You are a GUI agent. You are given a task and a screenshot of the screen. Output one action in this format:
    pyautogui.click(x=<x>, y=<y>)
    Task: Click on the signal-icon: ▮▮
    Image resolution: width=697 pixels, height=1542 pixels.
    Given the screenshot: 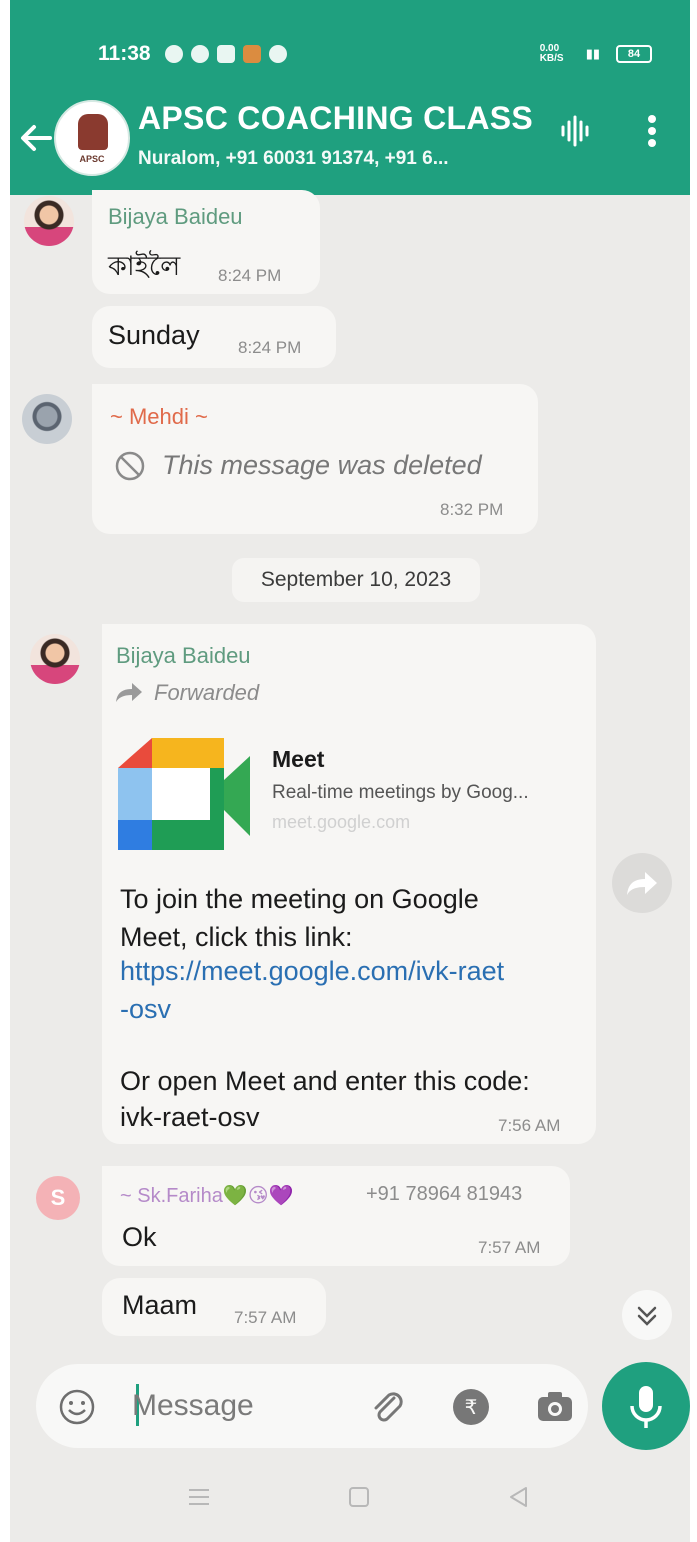 What is the action you would take?
    pyautogui.click(x=592, y=53)
    